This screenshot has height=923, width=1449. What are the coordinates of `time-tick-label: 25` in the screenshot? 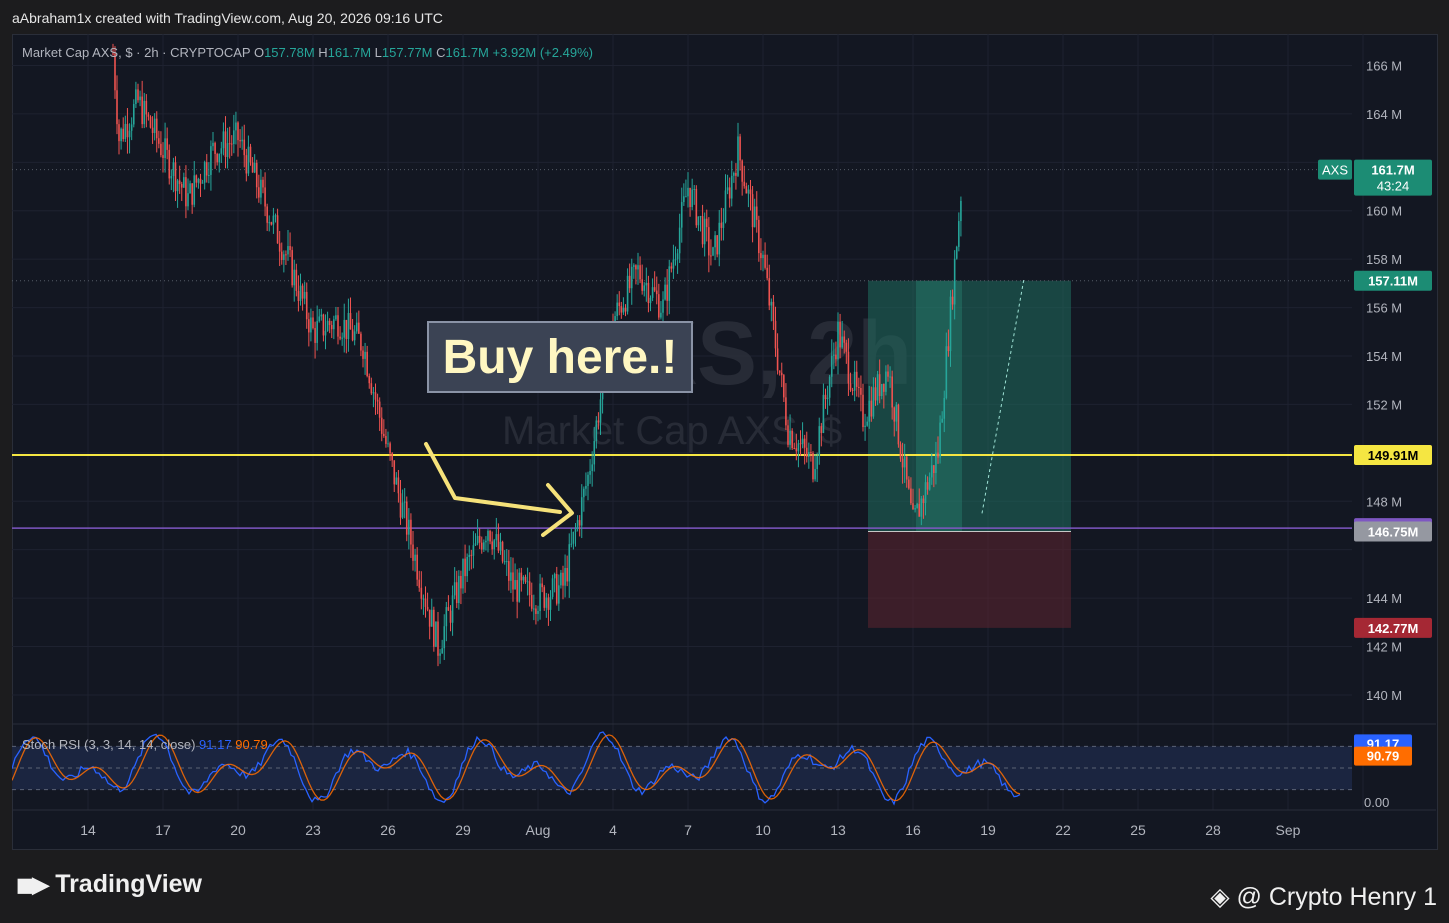 It's located at (1138, 830).